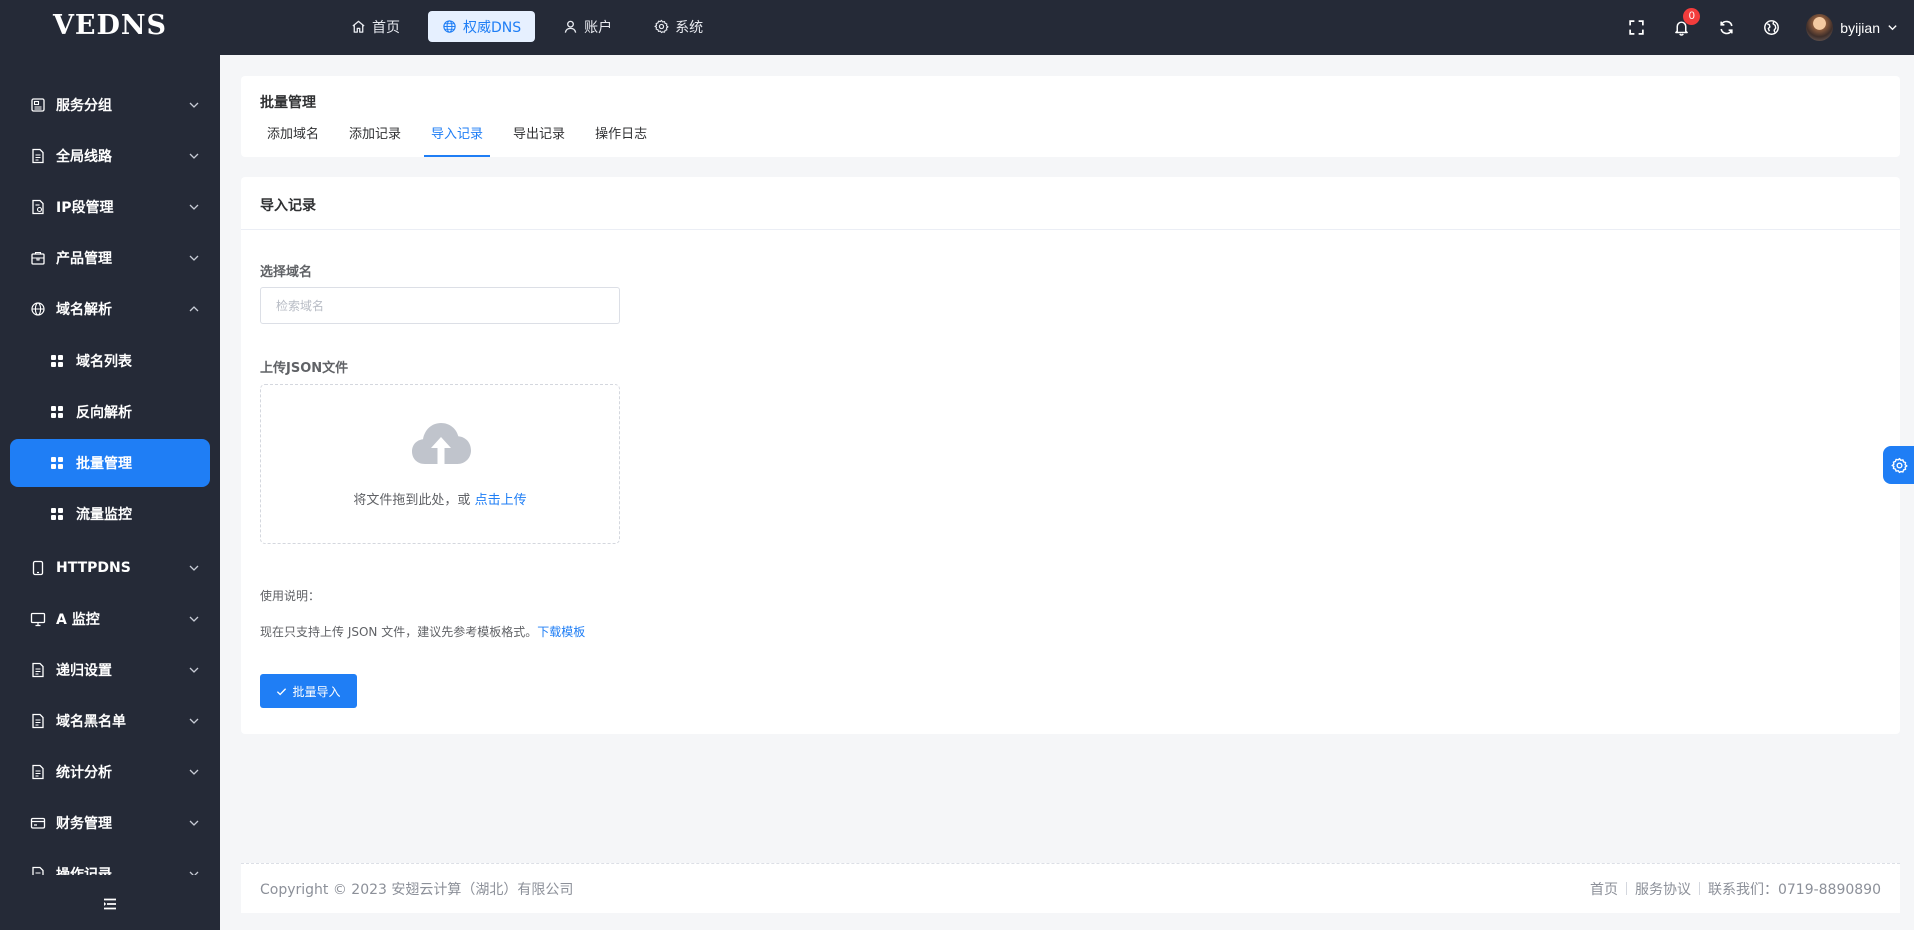 This screenshot has height=930, width=1914. I want to click on upload-hint-text: 将文件拖到此处，或, so click(412, 500).